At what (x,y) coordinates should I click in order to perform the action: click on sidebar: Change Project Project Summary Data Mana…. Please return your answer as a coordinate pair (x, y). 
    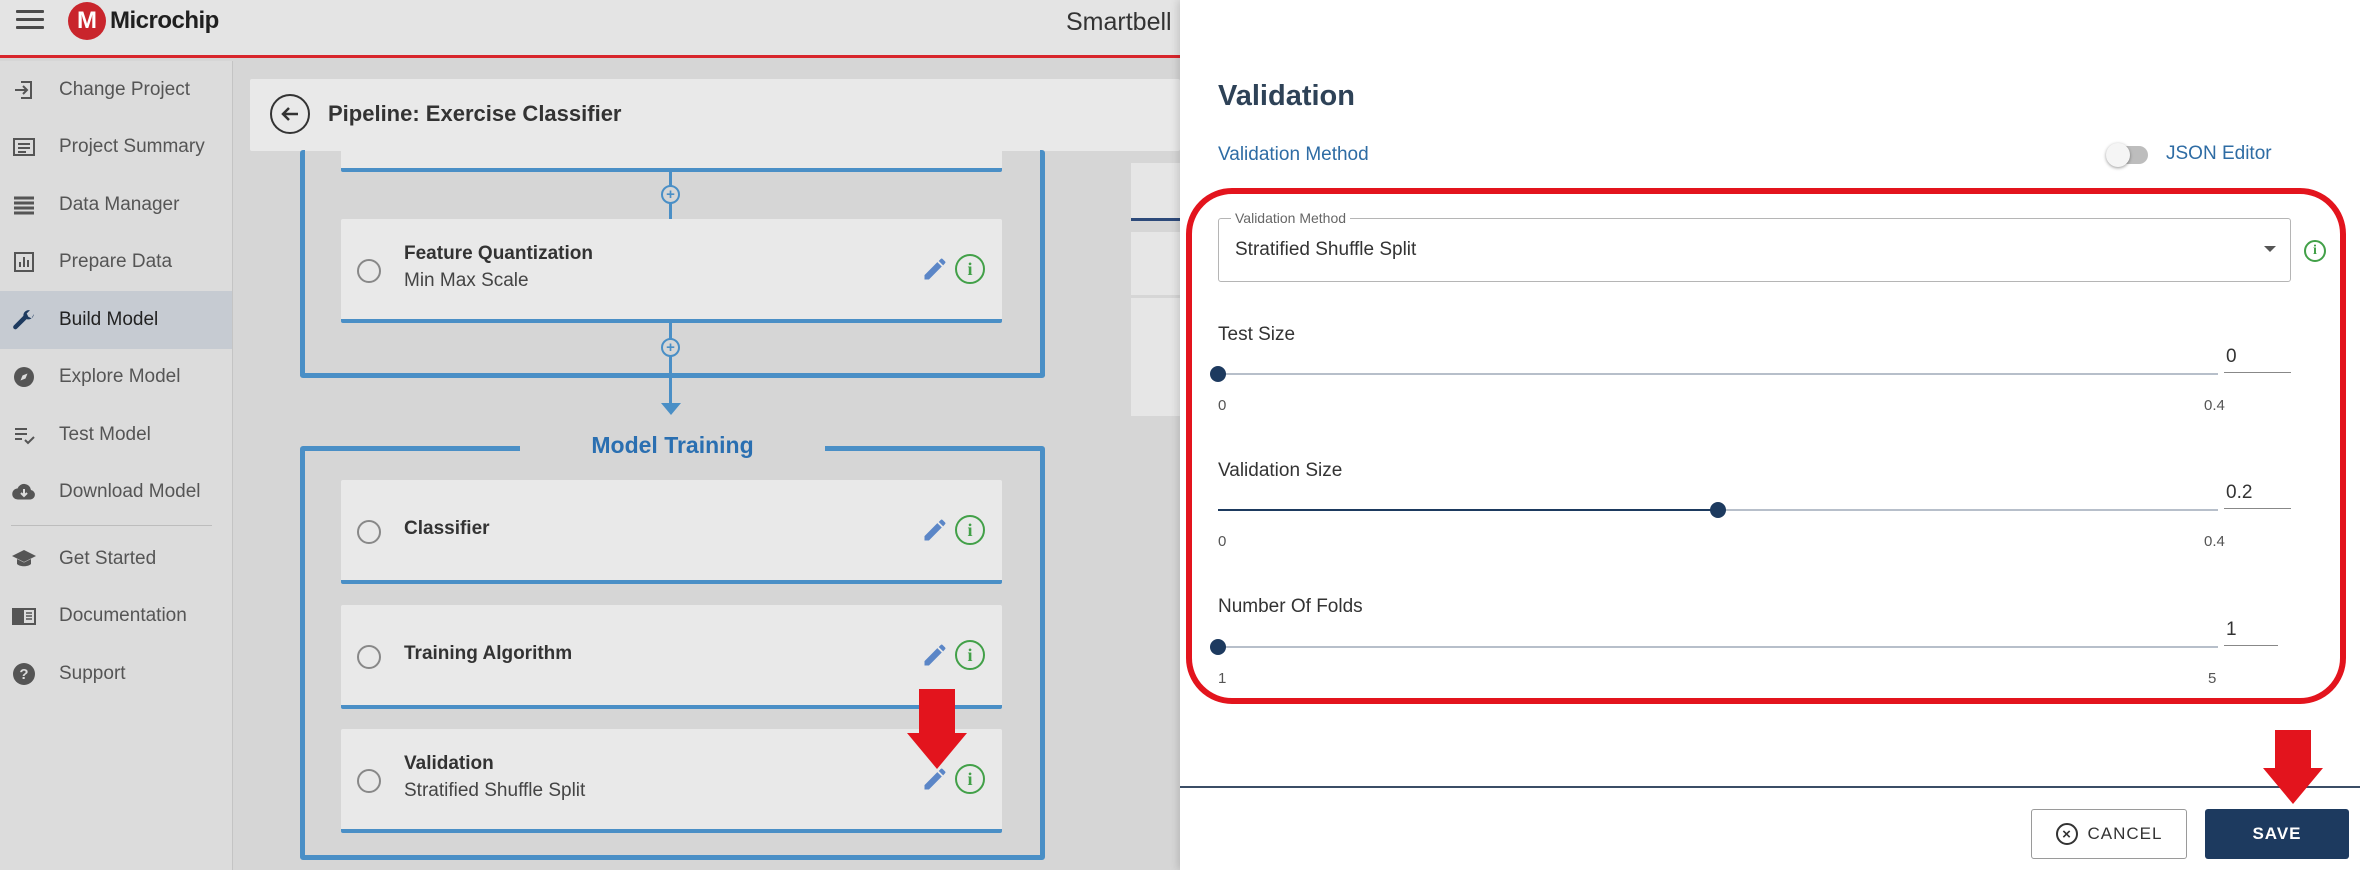
    Looking at the image, I should click on (116, 465).